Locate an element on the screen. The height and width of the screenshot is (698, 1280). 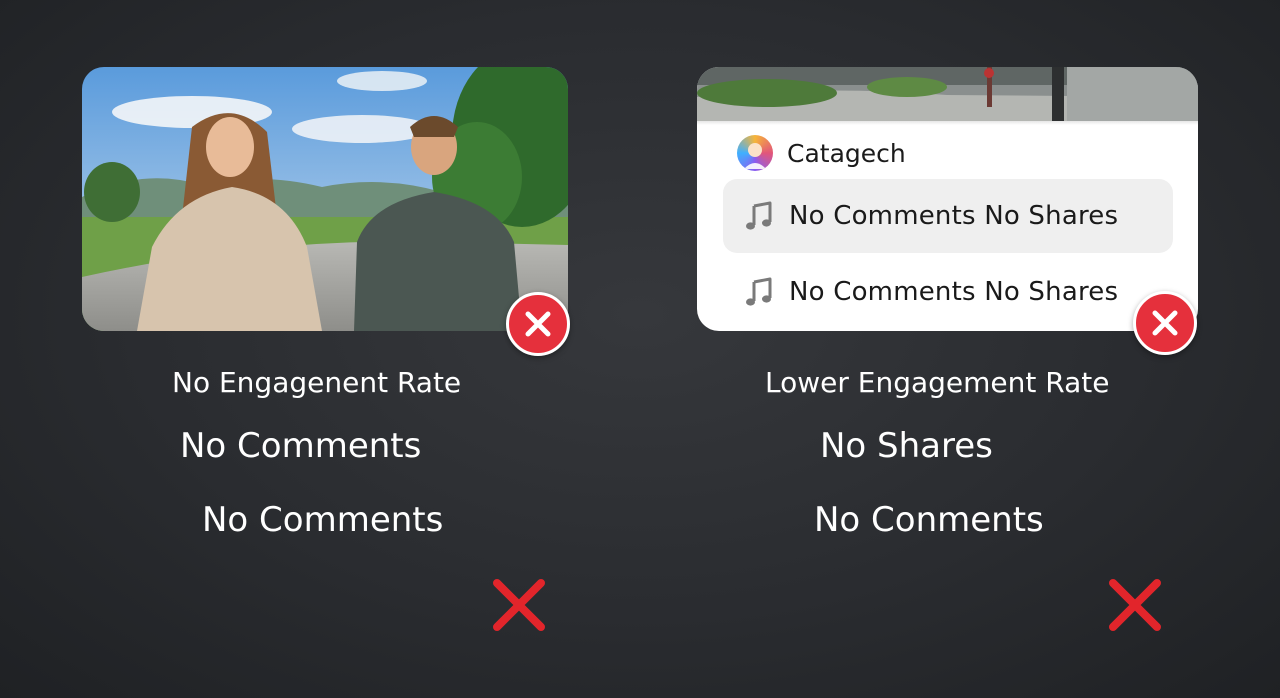
people-photo is located at coordinates (325, 199).